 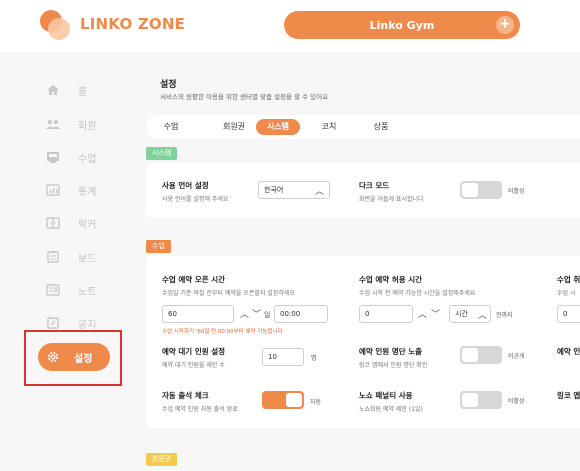 What do you see at coordinates (393, 365) in the screenshot?
I see `expose-list-desc: 링코 앱에서 인원 명단 확인` at bounding box center [393, 365].